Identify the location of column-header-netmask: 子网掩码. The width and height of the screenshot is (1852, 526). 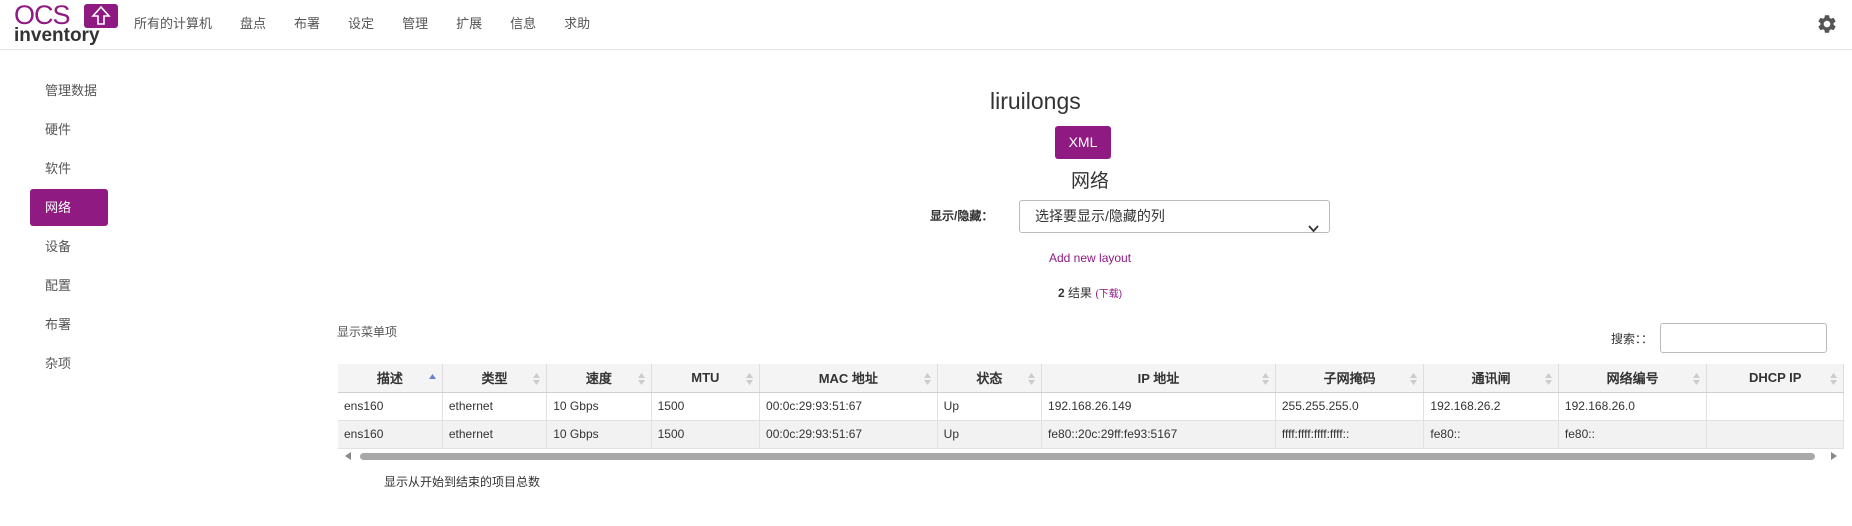
(1350, 378).